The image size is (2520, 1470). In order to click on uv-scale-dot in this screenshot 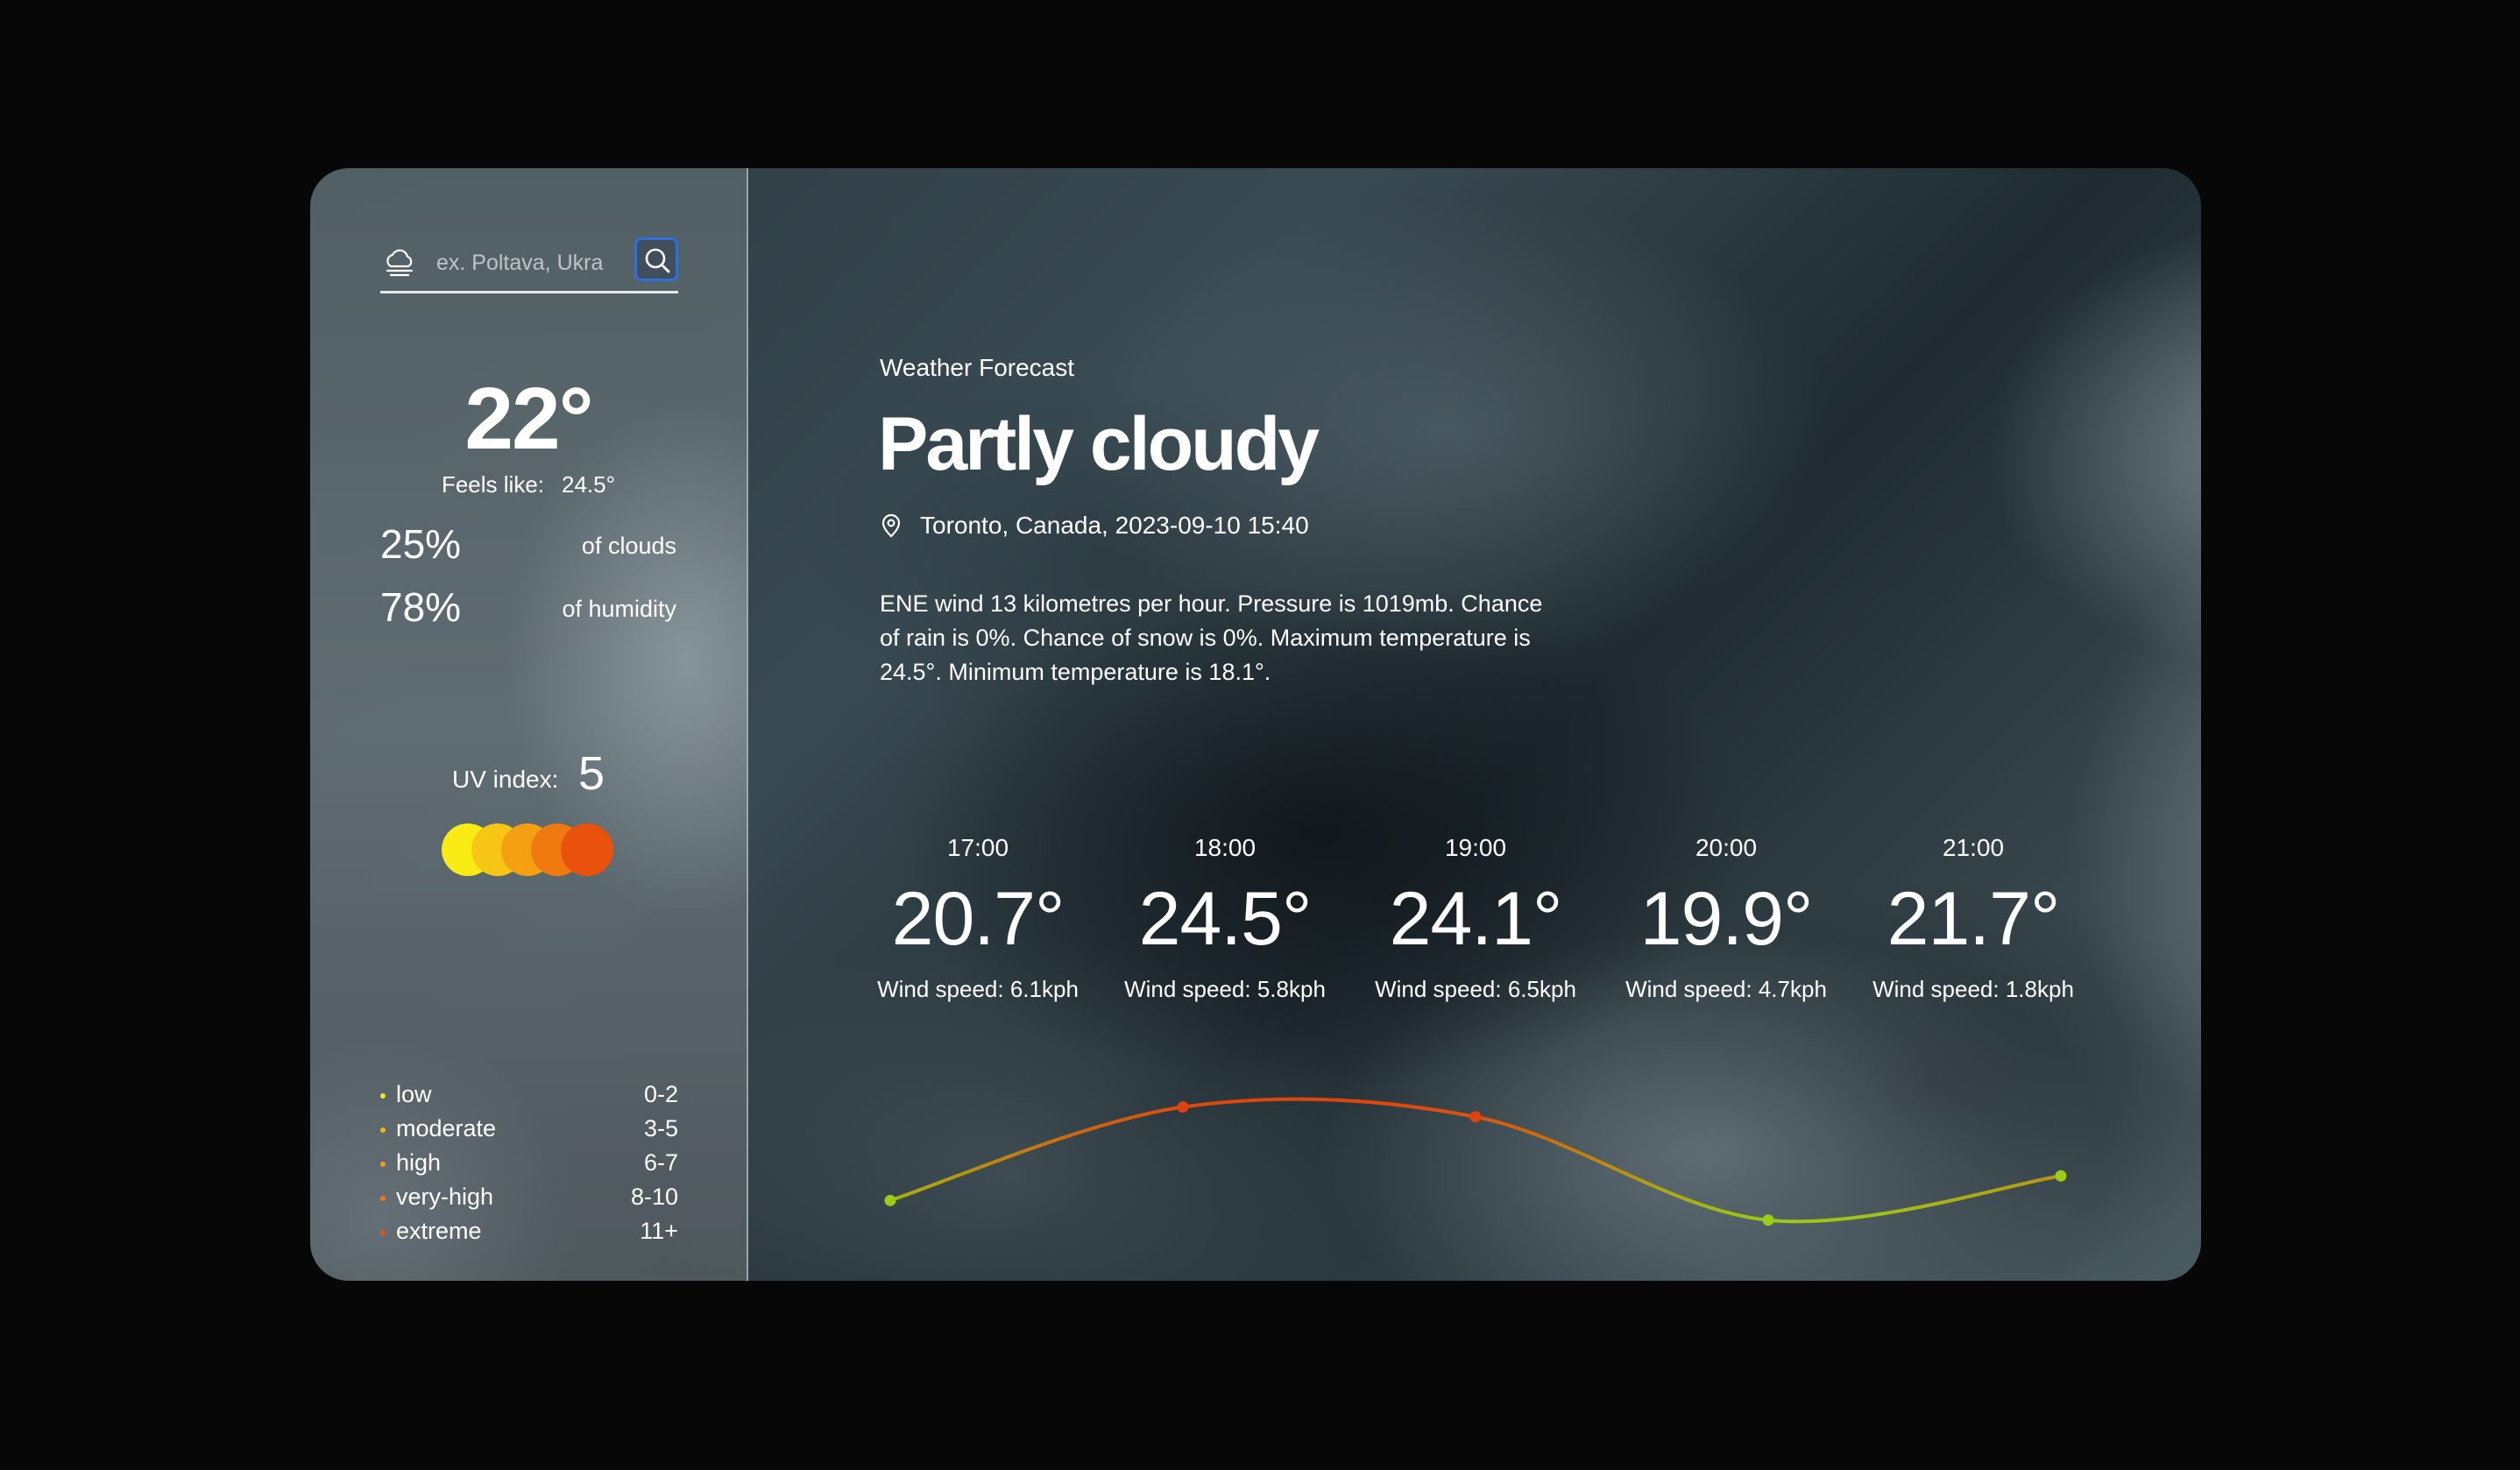, I will do `click(587, 850)`.